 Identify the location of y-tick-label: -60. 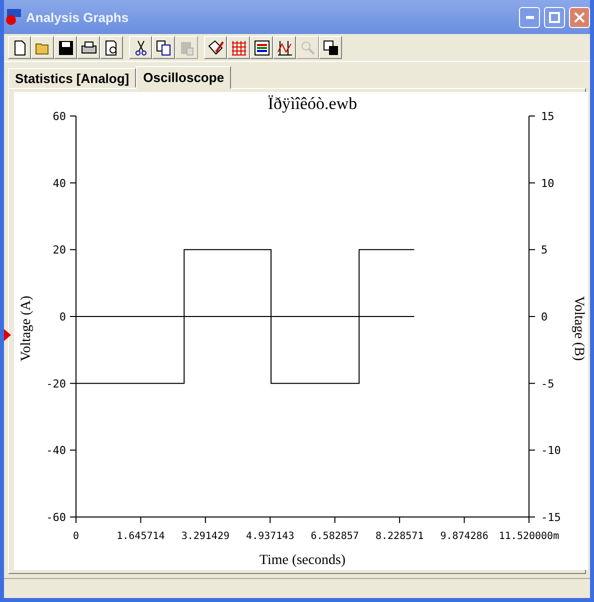
(56, 517).